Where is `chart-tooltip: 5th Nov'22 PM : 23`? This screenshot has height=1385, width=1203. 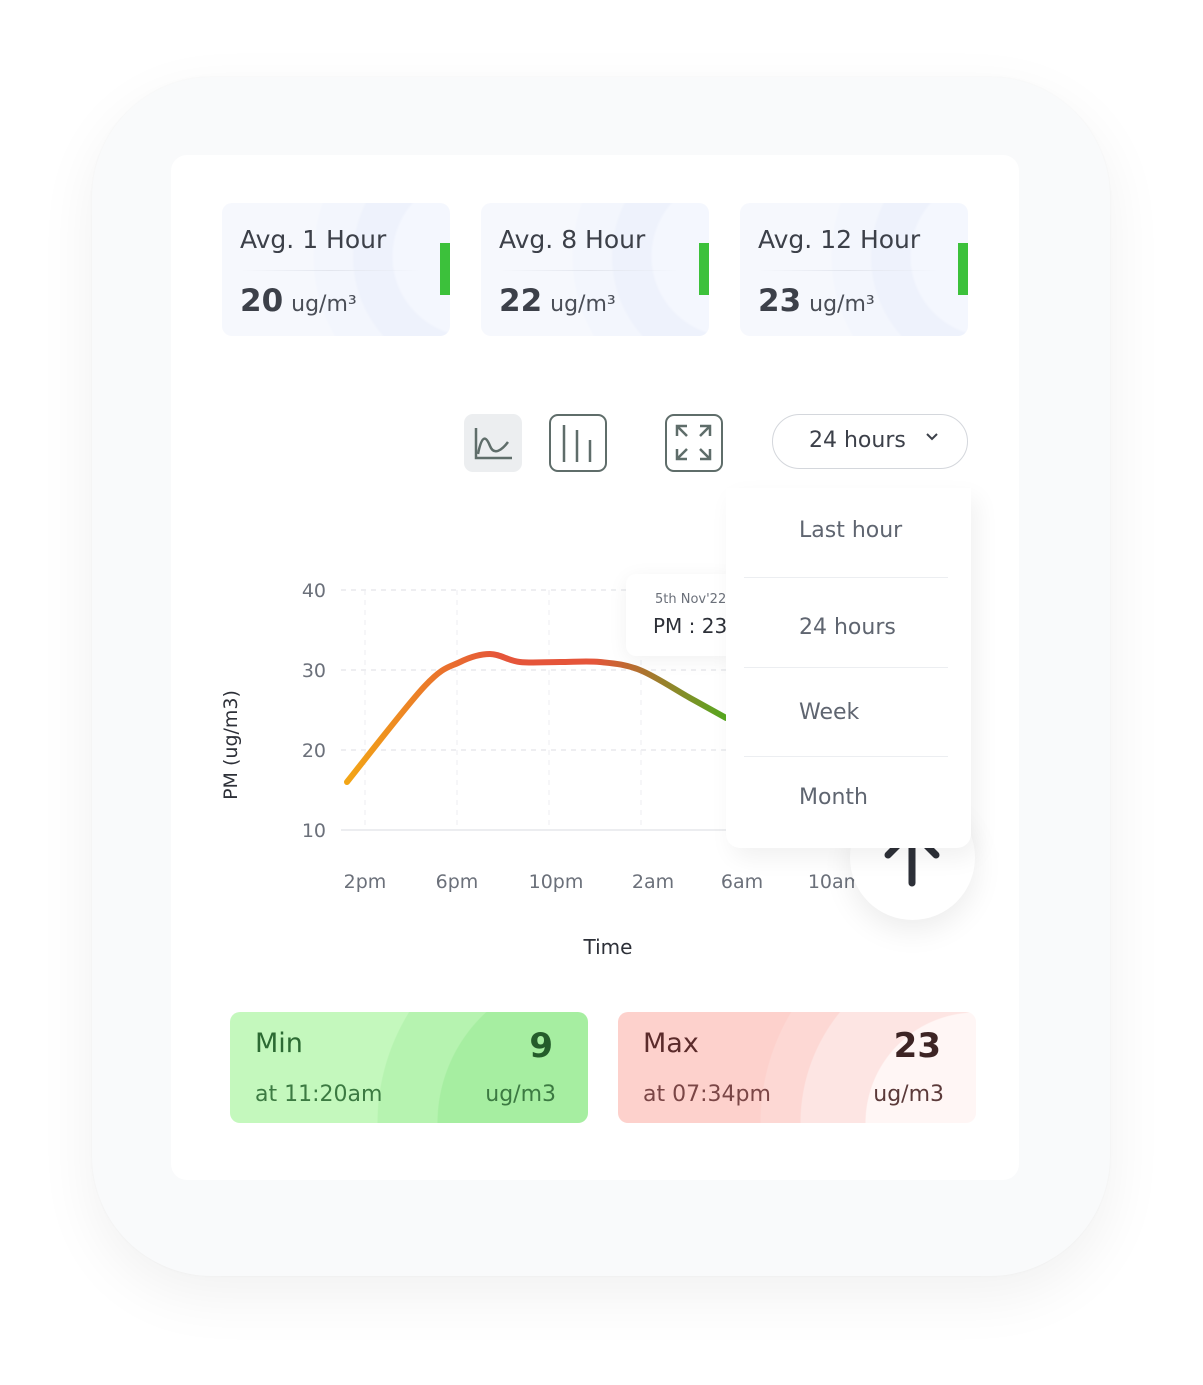 chart-tooltip: 5th Nov'22 PM : 23 is located at coordinates (681, 615).